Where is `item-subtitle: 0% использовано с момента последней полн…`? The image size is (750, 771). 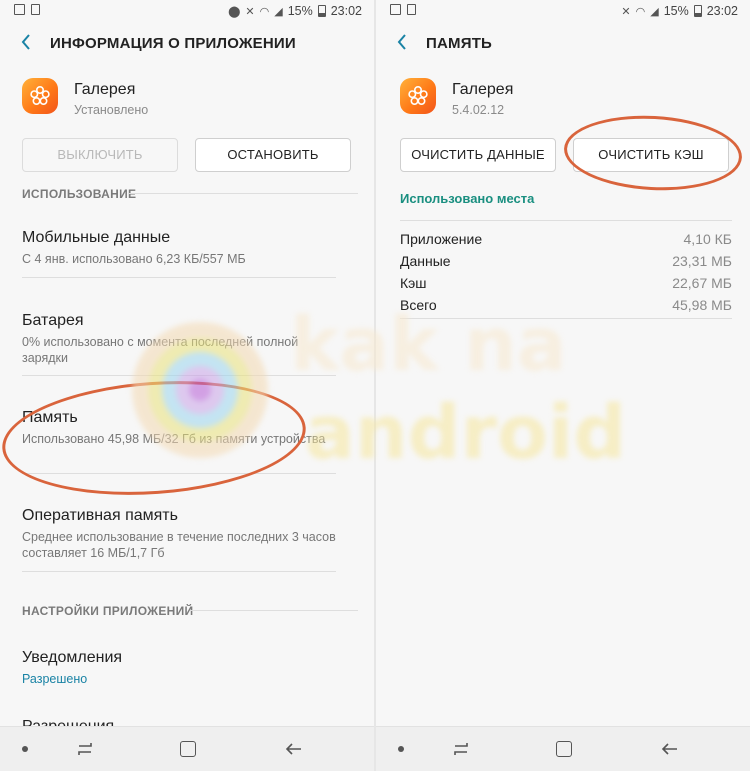 item-subtitle: 0% использовано с момента последней полн… is located at coordinates (160, 350).